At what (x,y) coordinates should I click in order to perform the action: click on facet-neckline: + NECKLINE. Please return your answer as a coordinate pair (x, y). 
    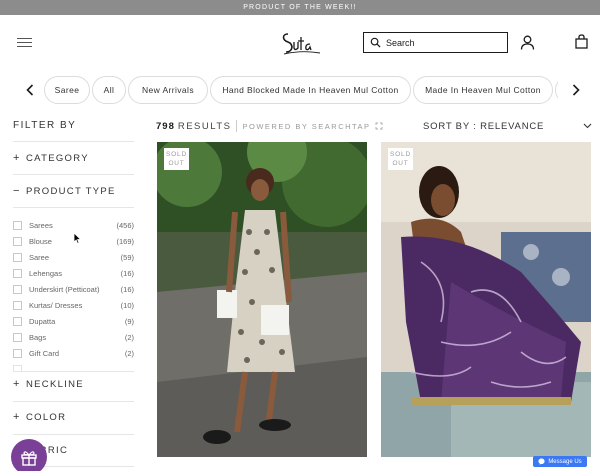
    Looking at the image, I should click on (73, 384).